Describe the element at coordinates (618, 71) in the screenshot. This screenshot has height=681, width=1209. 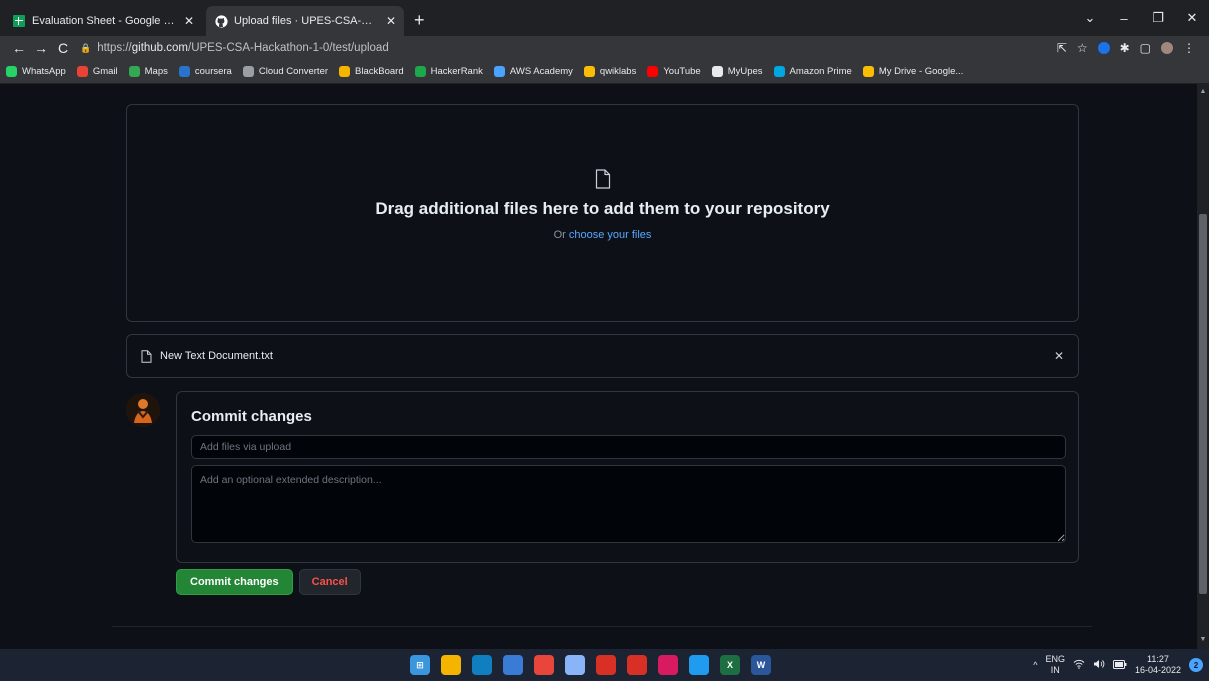
I see `bookmark-label: qwiklabs` at that location.